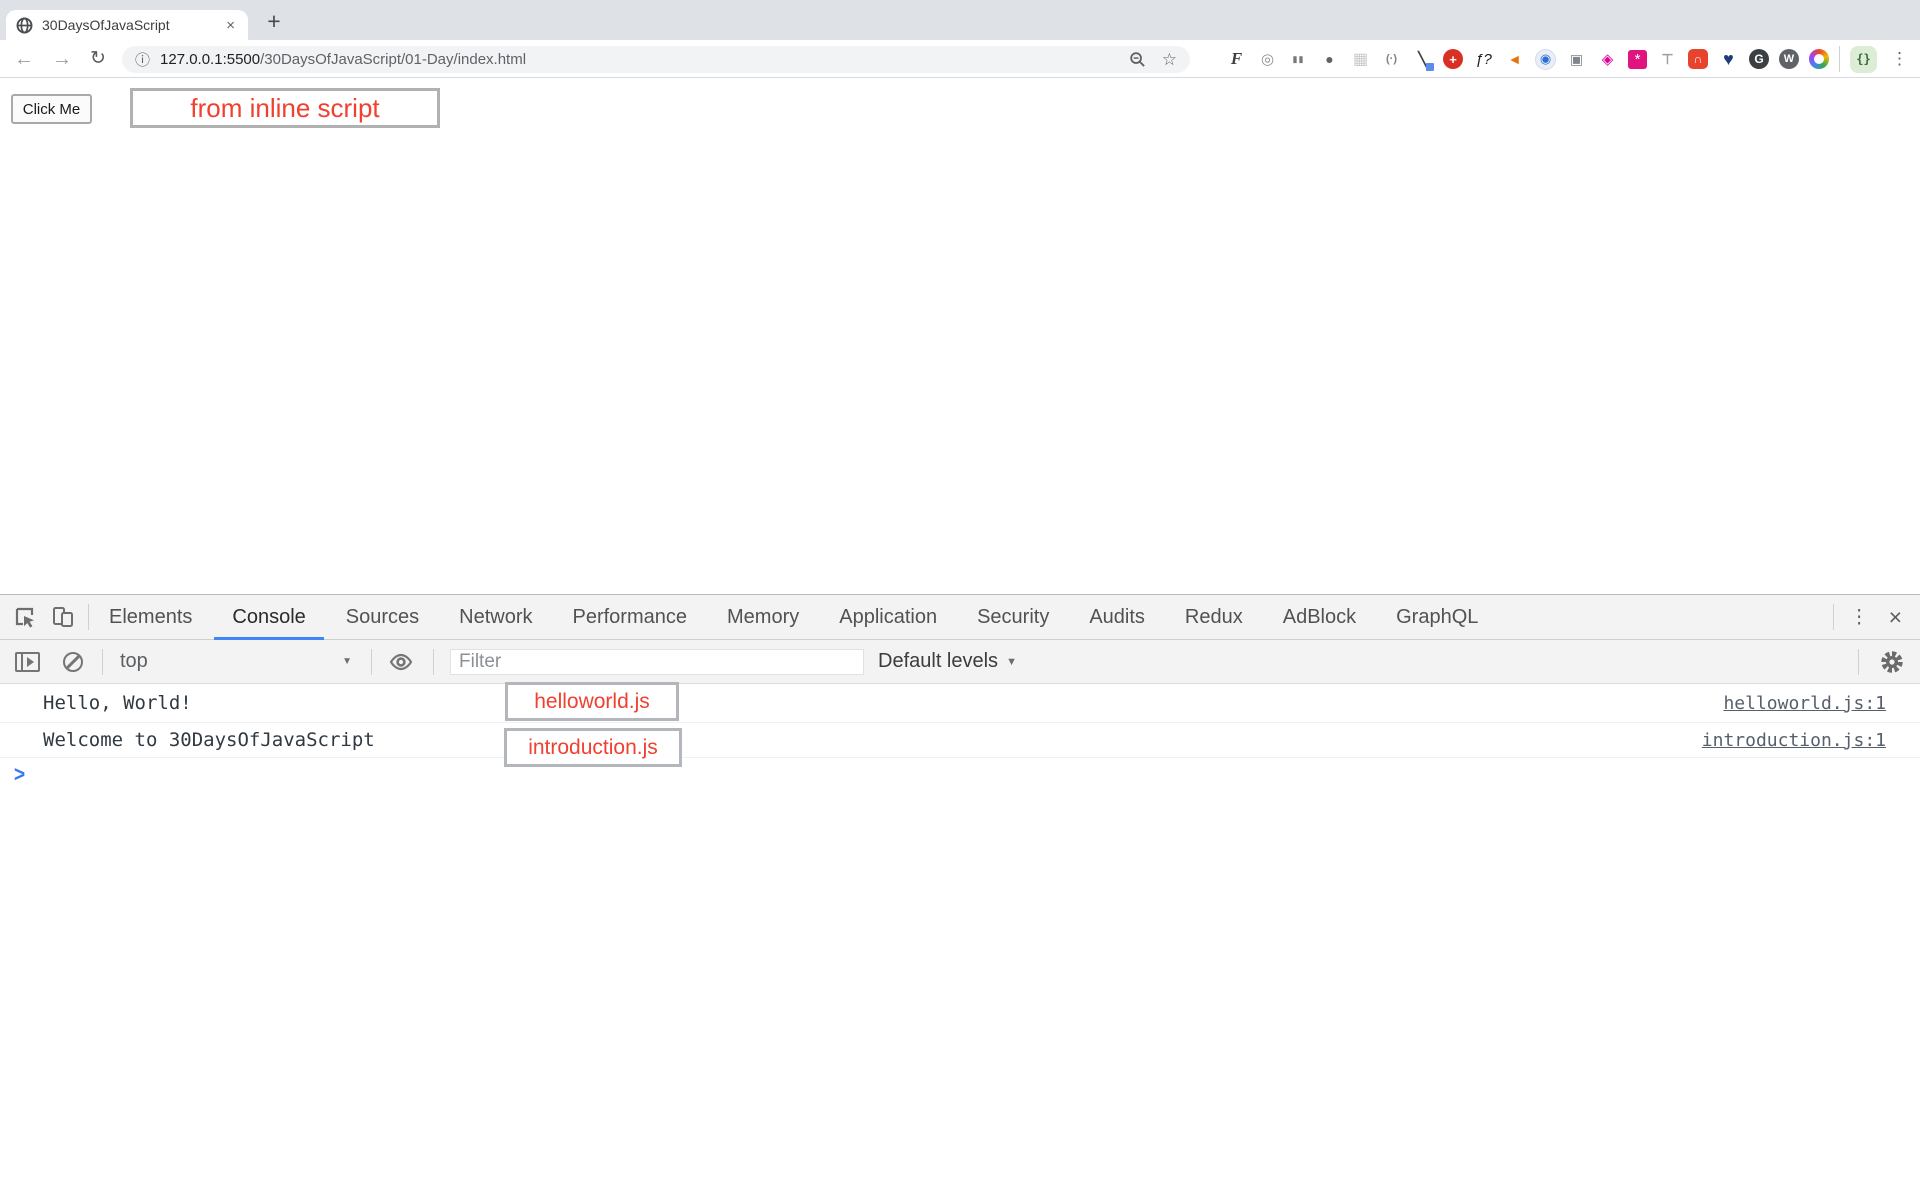  I want to click on levels-label: Default levels, so click(938, 661).